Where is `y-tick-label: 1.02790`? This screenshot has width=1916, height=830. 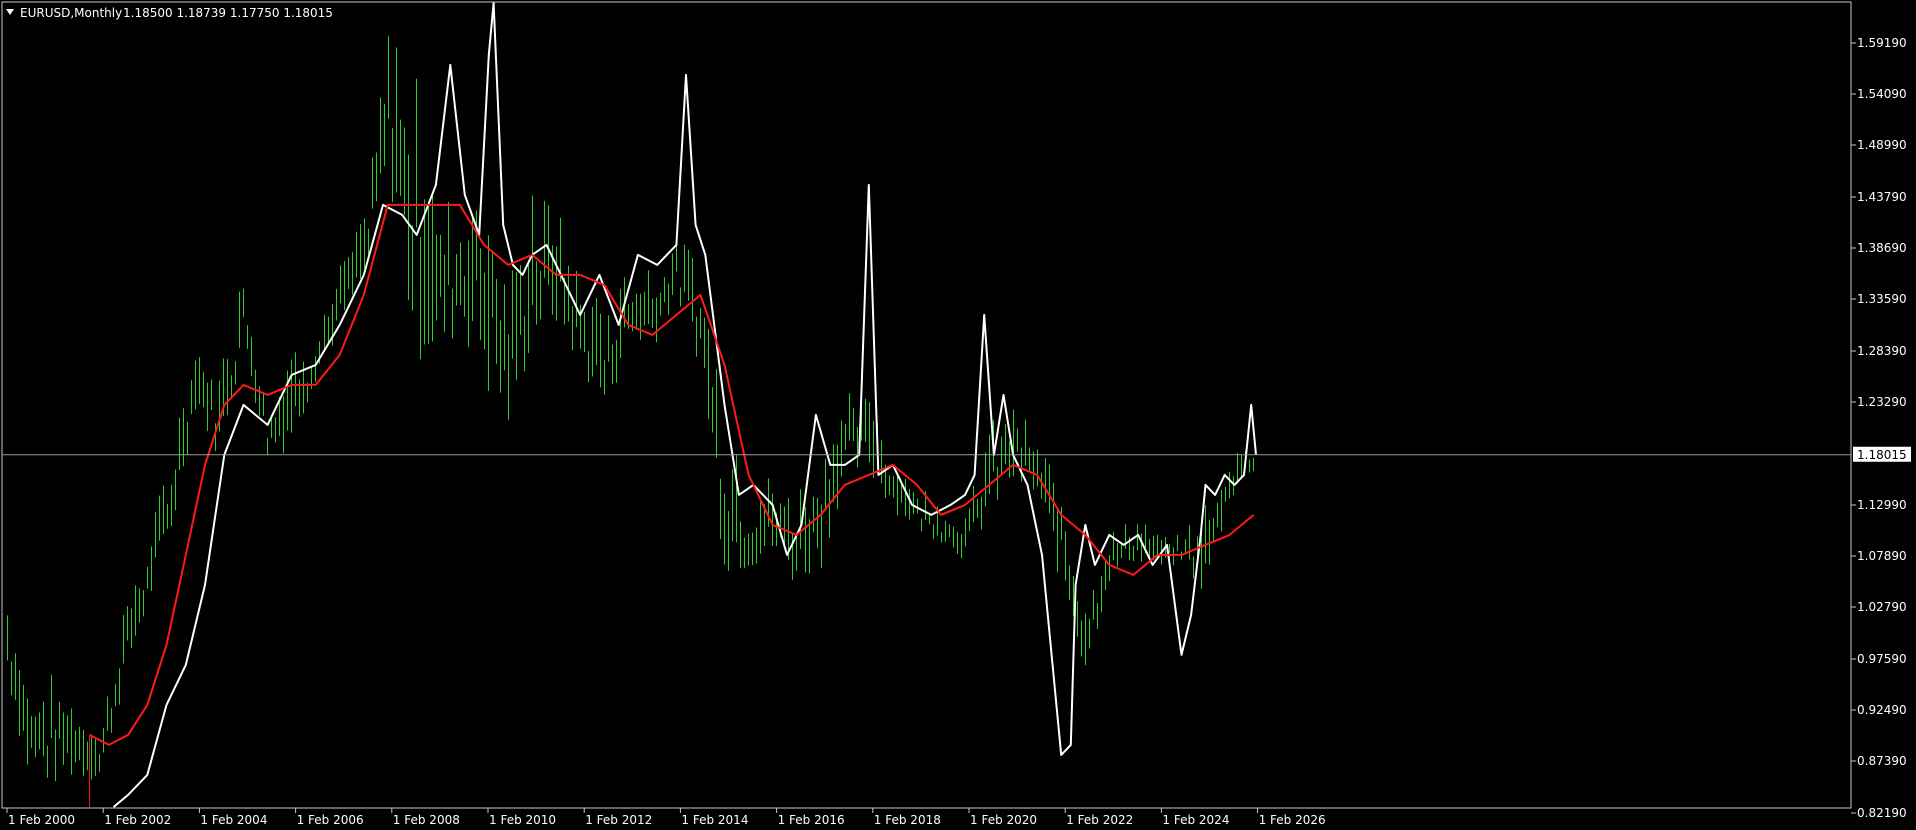 y-tick-label: 1.02790 is located at coordinates (1882, 607).